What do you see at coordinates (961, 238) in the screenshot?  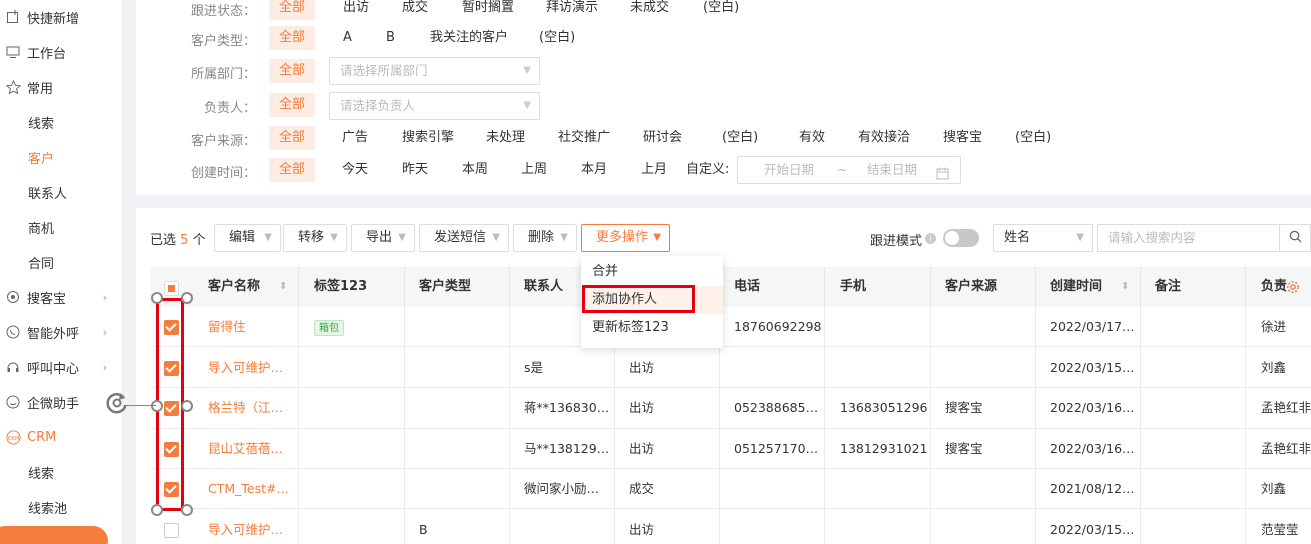 I see `follow-mode-toggle` at bounding box center [961, 238].